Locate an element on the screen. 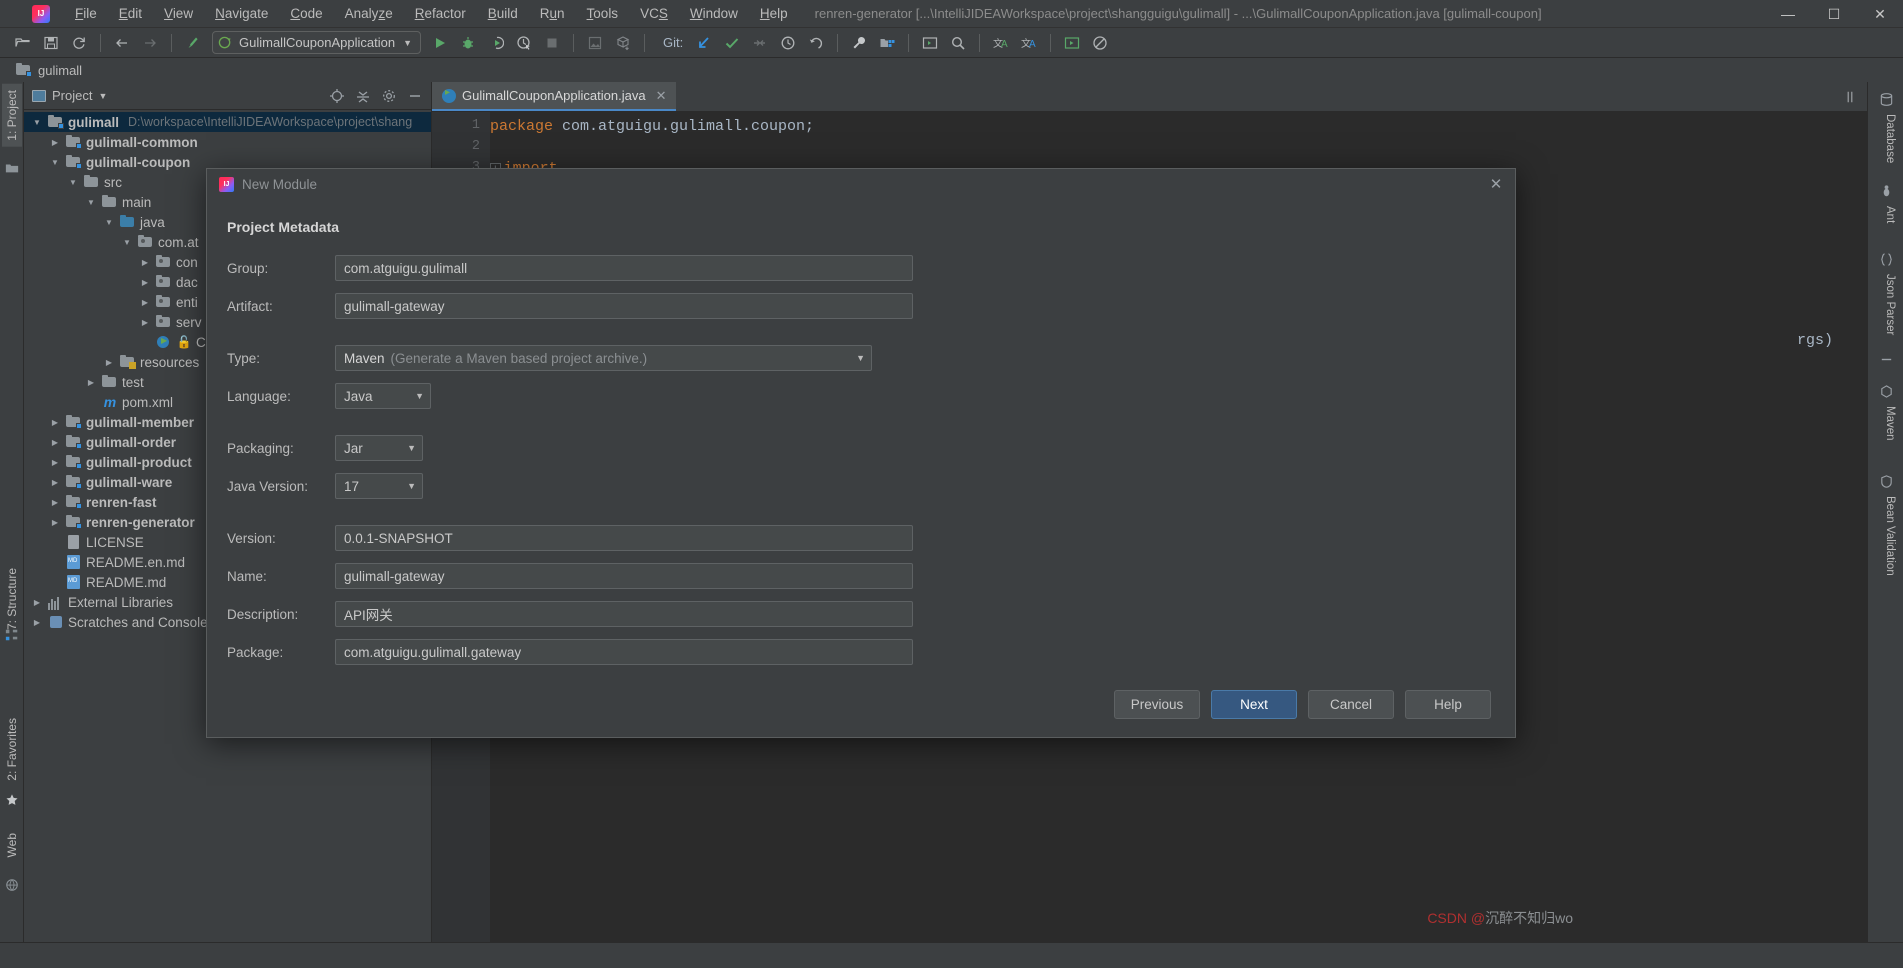 The width and height of the screenshot is (1903, 968). packaging-select: Jar ▼ is located at coordinates (379, 448).